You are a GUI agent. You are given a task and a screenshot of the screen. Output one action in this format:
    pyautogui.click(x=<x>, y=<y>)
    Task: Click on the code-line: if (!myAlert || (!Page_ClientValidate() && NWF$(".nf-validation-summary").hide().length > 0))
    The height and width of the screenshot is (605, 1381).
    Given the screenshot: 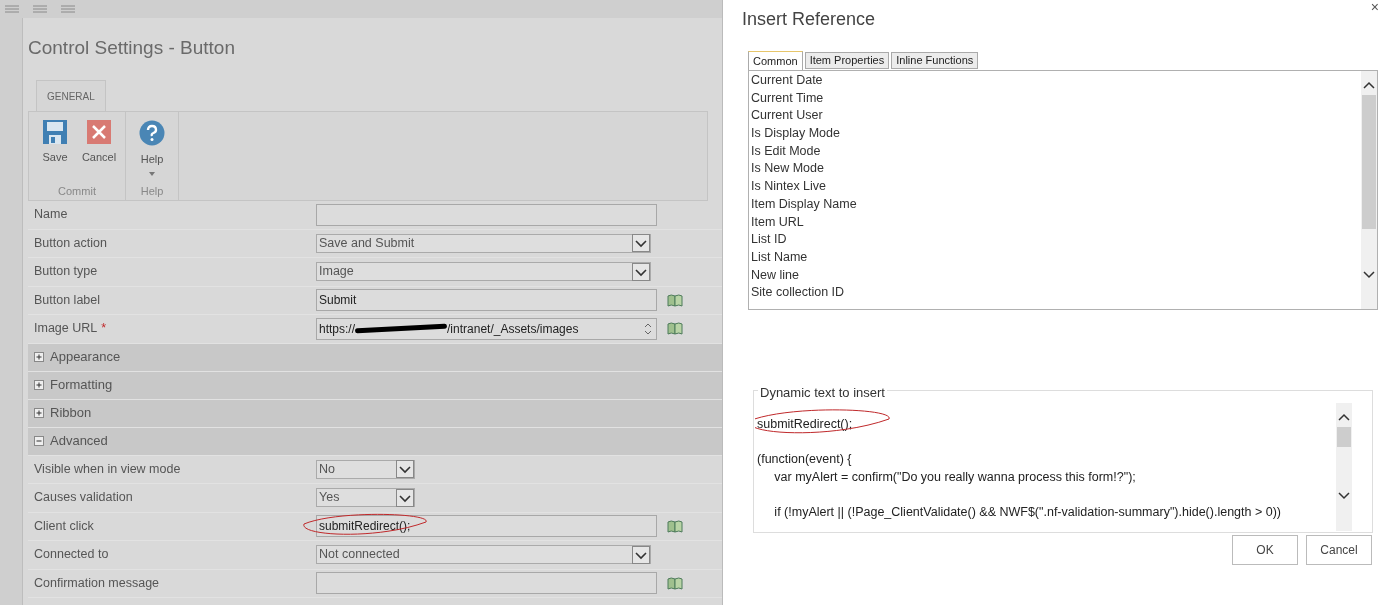 What is the action you would take?
    pyautogui.click(x=1027, y=512)
    